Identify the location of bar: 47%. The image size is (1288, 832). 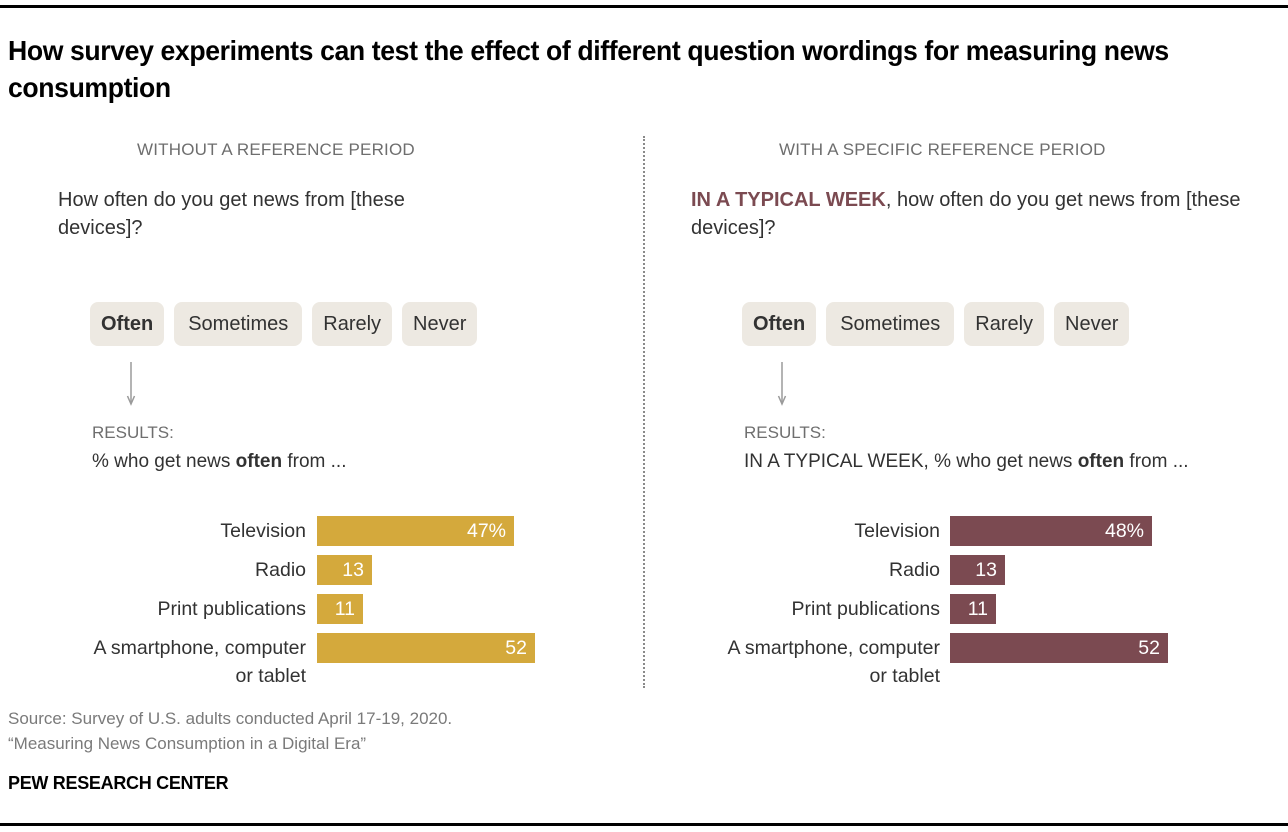
(415, 531).